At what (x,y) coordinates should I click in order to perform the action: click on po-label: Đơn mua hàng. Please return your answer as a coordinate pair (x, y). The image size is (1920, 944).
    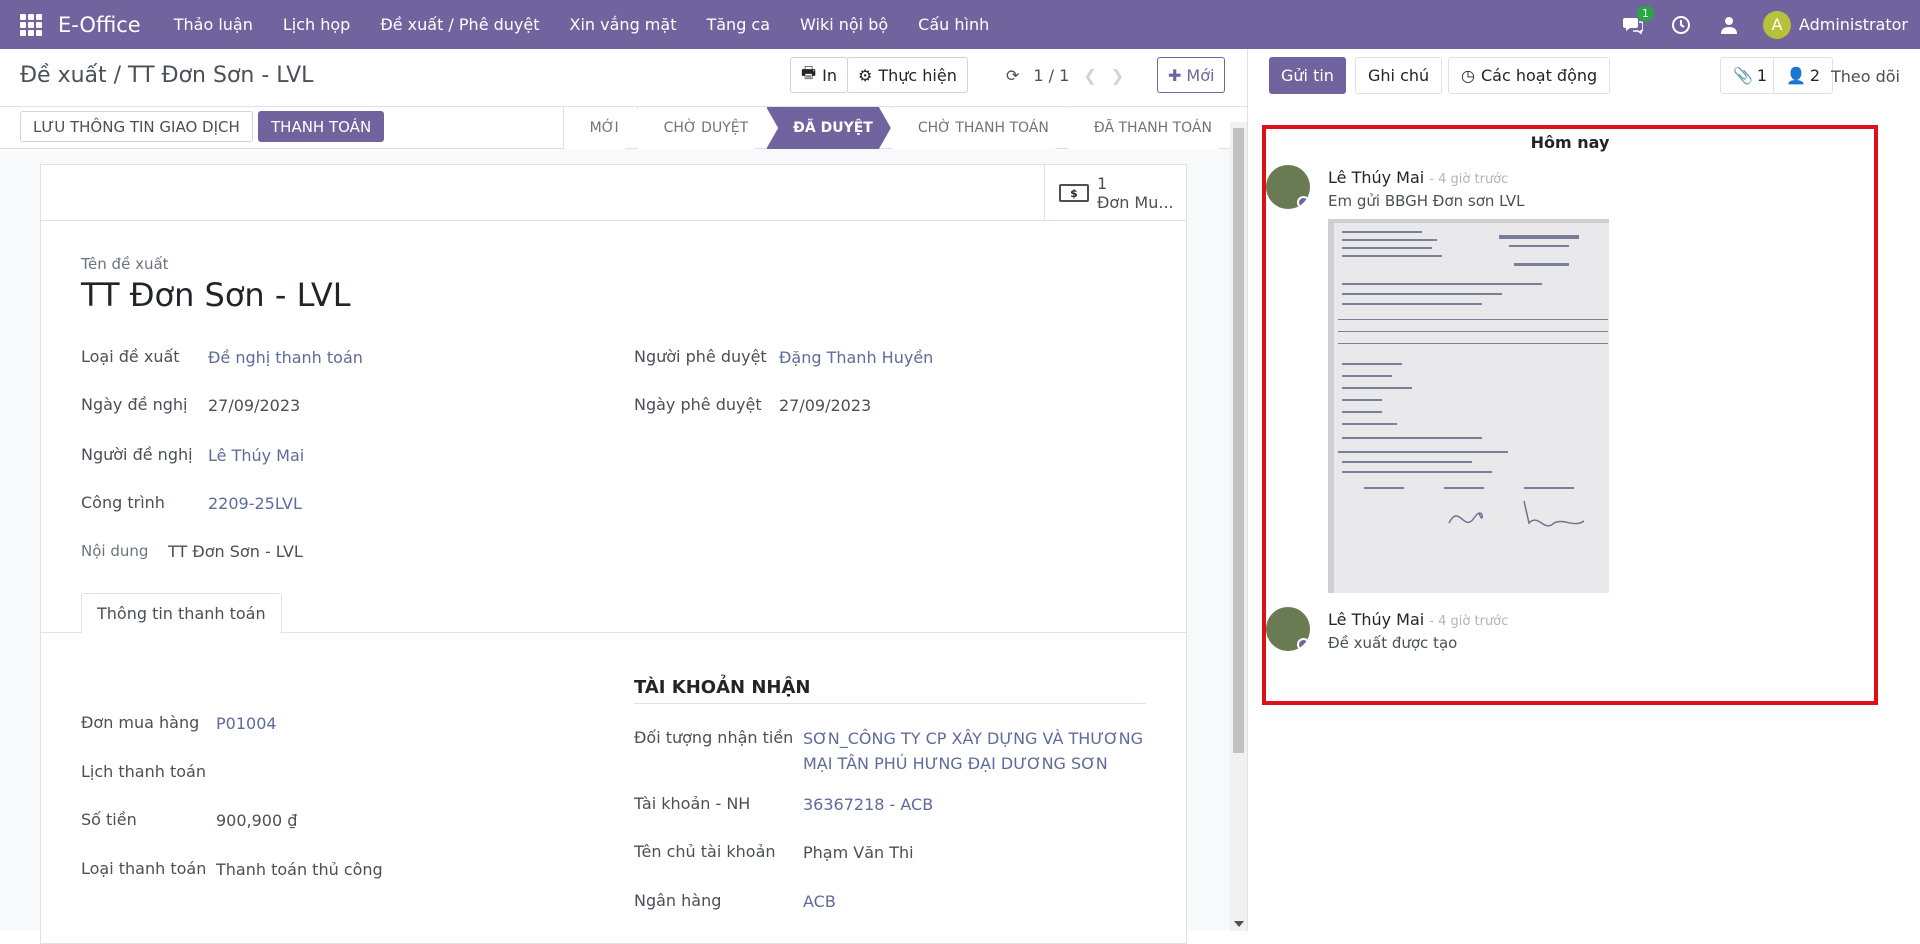
    Looking at the image, I should click on (140, 722).